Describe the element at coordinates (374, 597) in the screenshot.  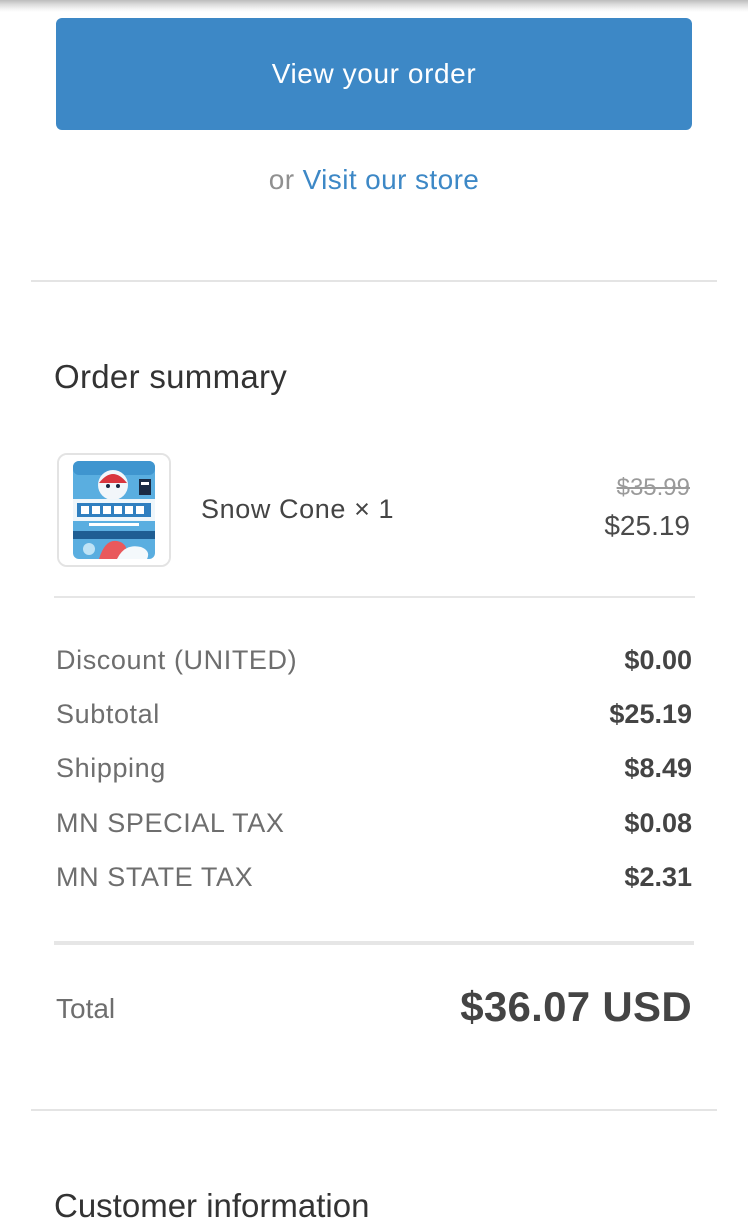
I see `items-divider` at that location.